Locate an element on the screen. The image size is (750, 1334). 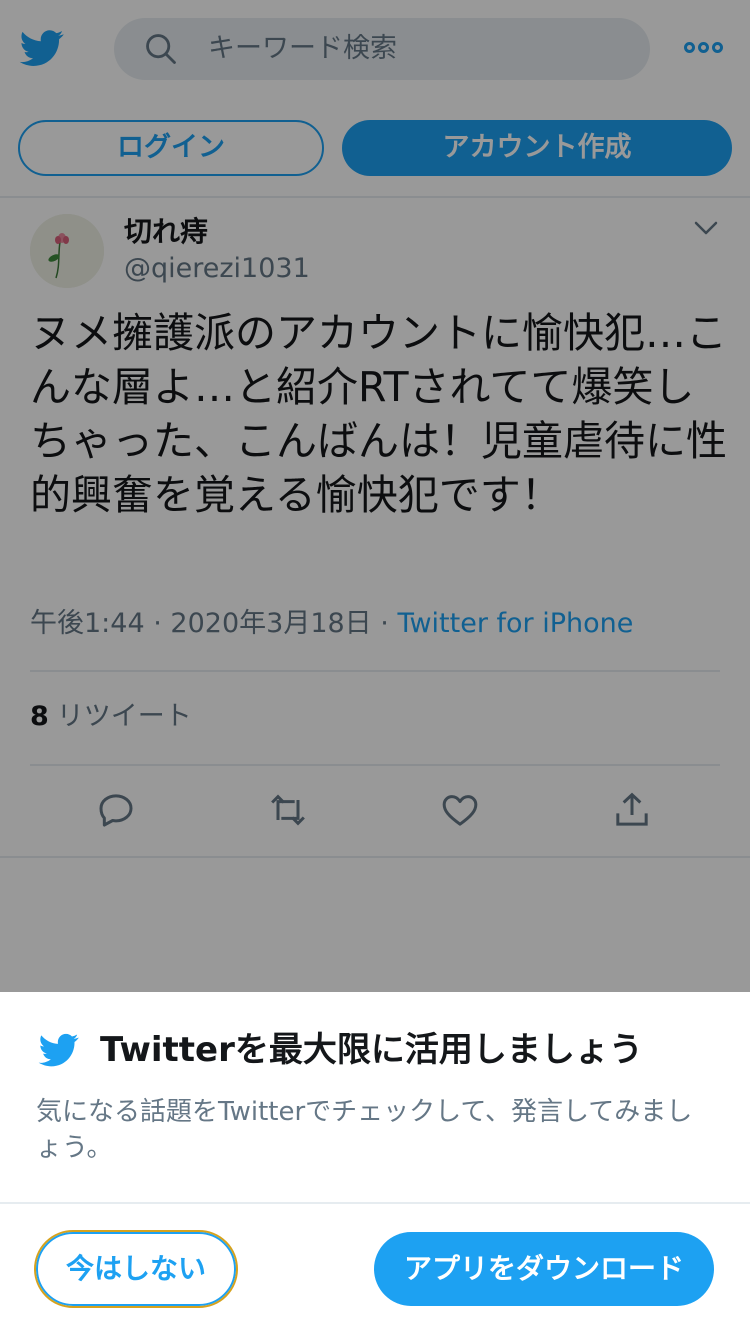
sheet-title: Twitterを最大限に活用しましょう is located at coordinates (371, 1050).